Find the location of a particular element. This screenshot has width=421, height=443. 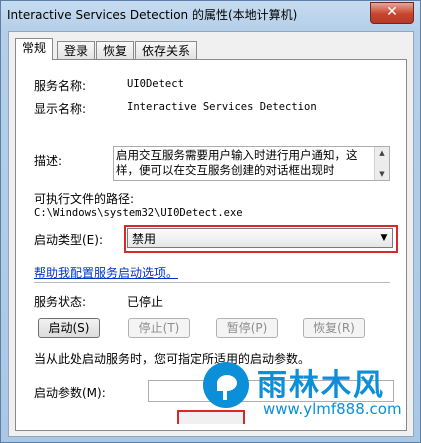

scroll-up-icon: ▲ is located at coordinates (382, 153).